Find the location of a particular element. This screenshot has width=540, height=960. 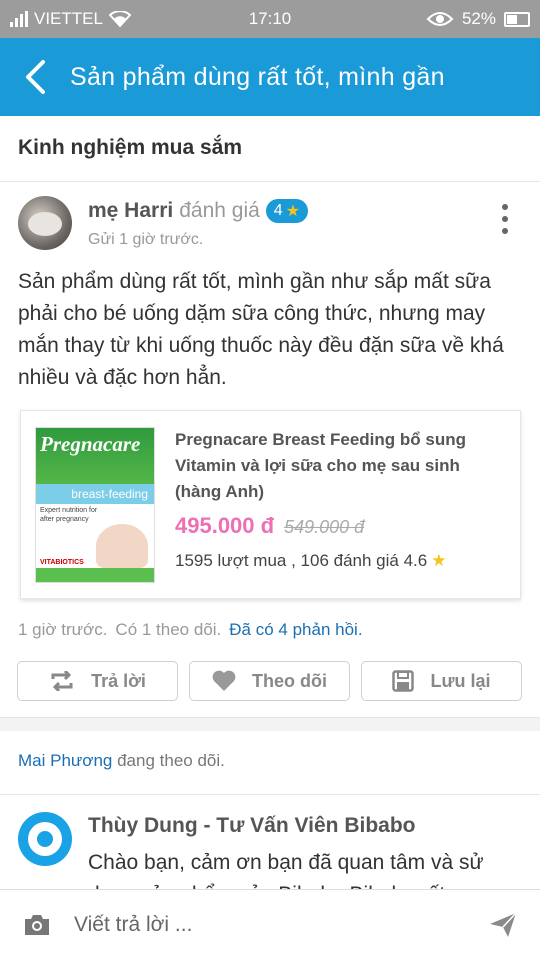

reply-button: Trả lời is located at coordinates (97, 681).